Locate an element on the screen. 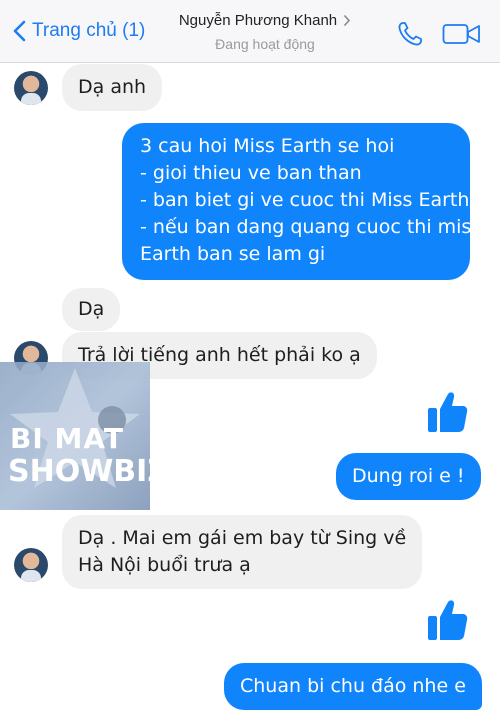 The image size is (500, 710). back-button: Trang chủ (1) is located at coordinates (78, 31).